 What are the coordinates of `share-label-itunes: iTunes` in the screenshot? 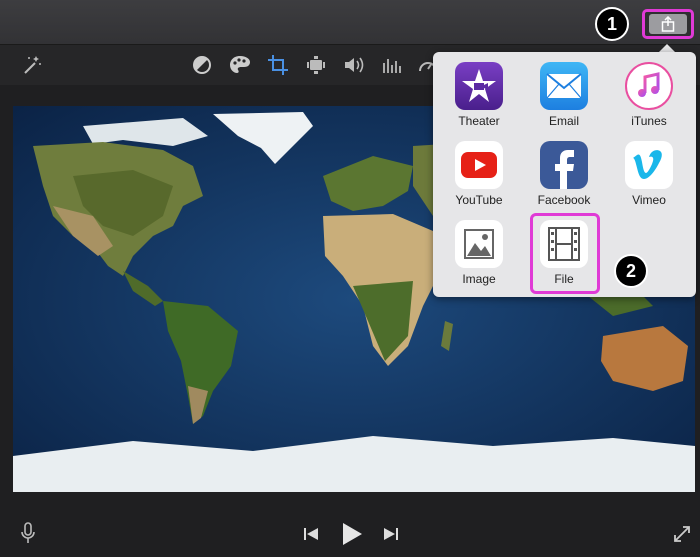 It's located at (649, 121).